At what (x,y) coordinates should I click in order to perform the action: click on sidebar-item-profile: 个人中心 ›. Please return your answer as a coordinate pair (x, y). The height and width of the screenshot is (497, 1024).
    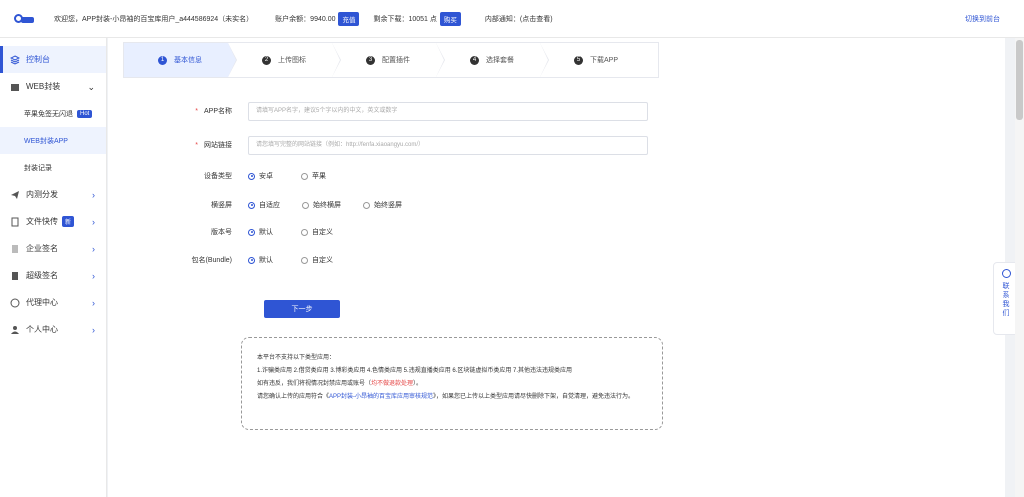
    Looking at the image, I should click on (53, 329).